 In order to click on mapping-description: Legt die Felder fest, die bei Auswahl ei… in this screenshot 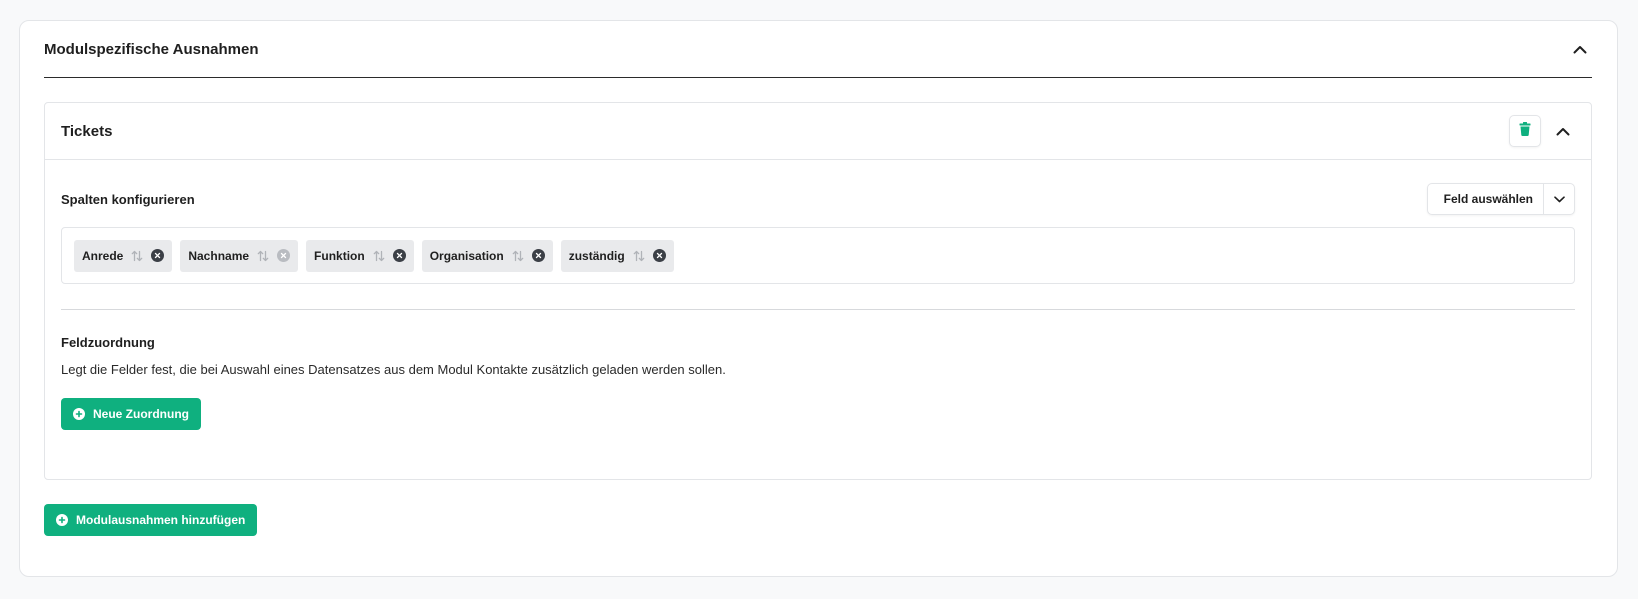, I will do `click(393, 369)`.